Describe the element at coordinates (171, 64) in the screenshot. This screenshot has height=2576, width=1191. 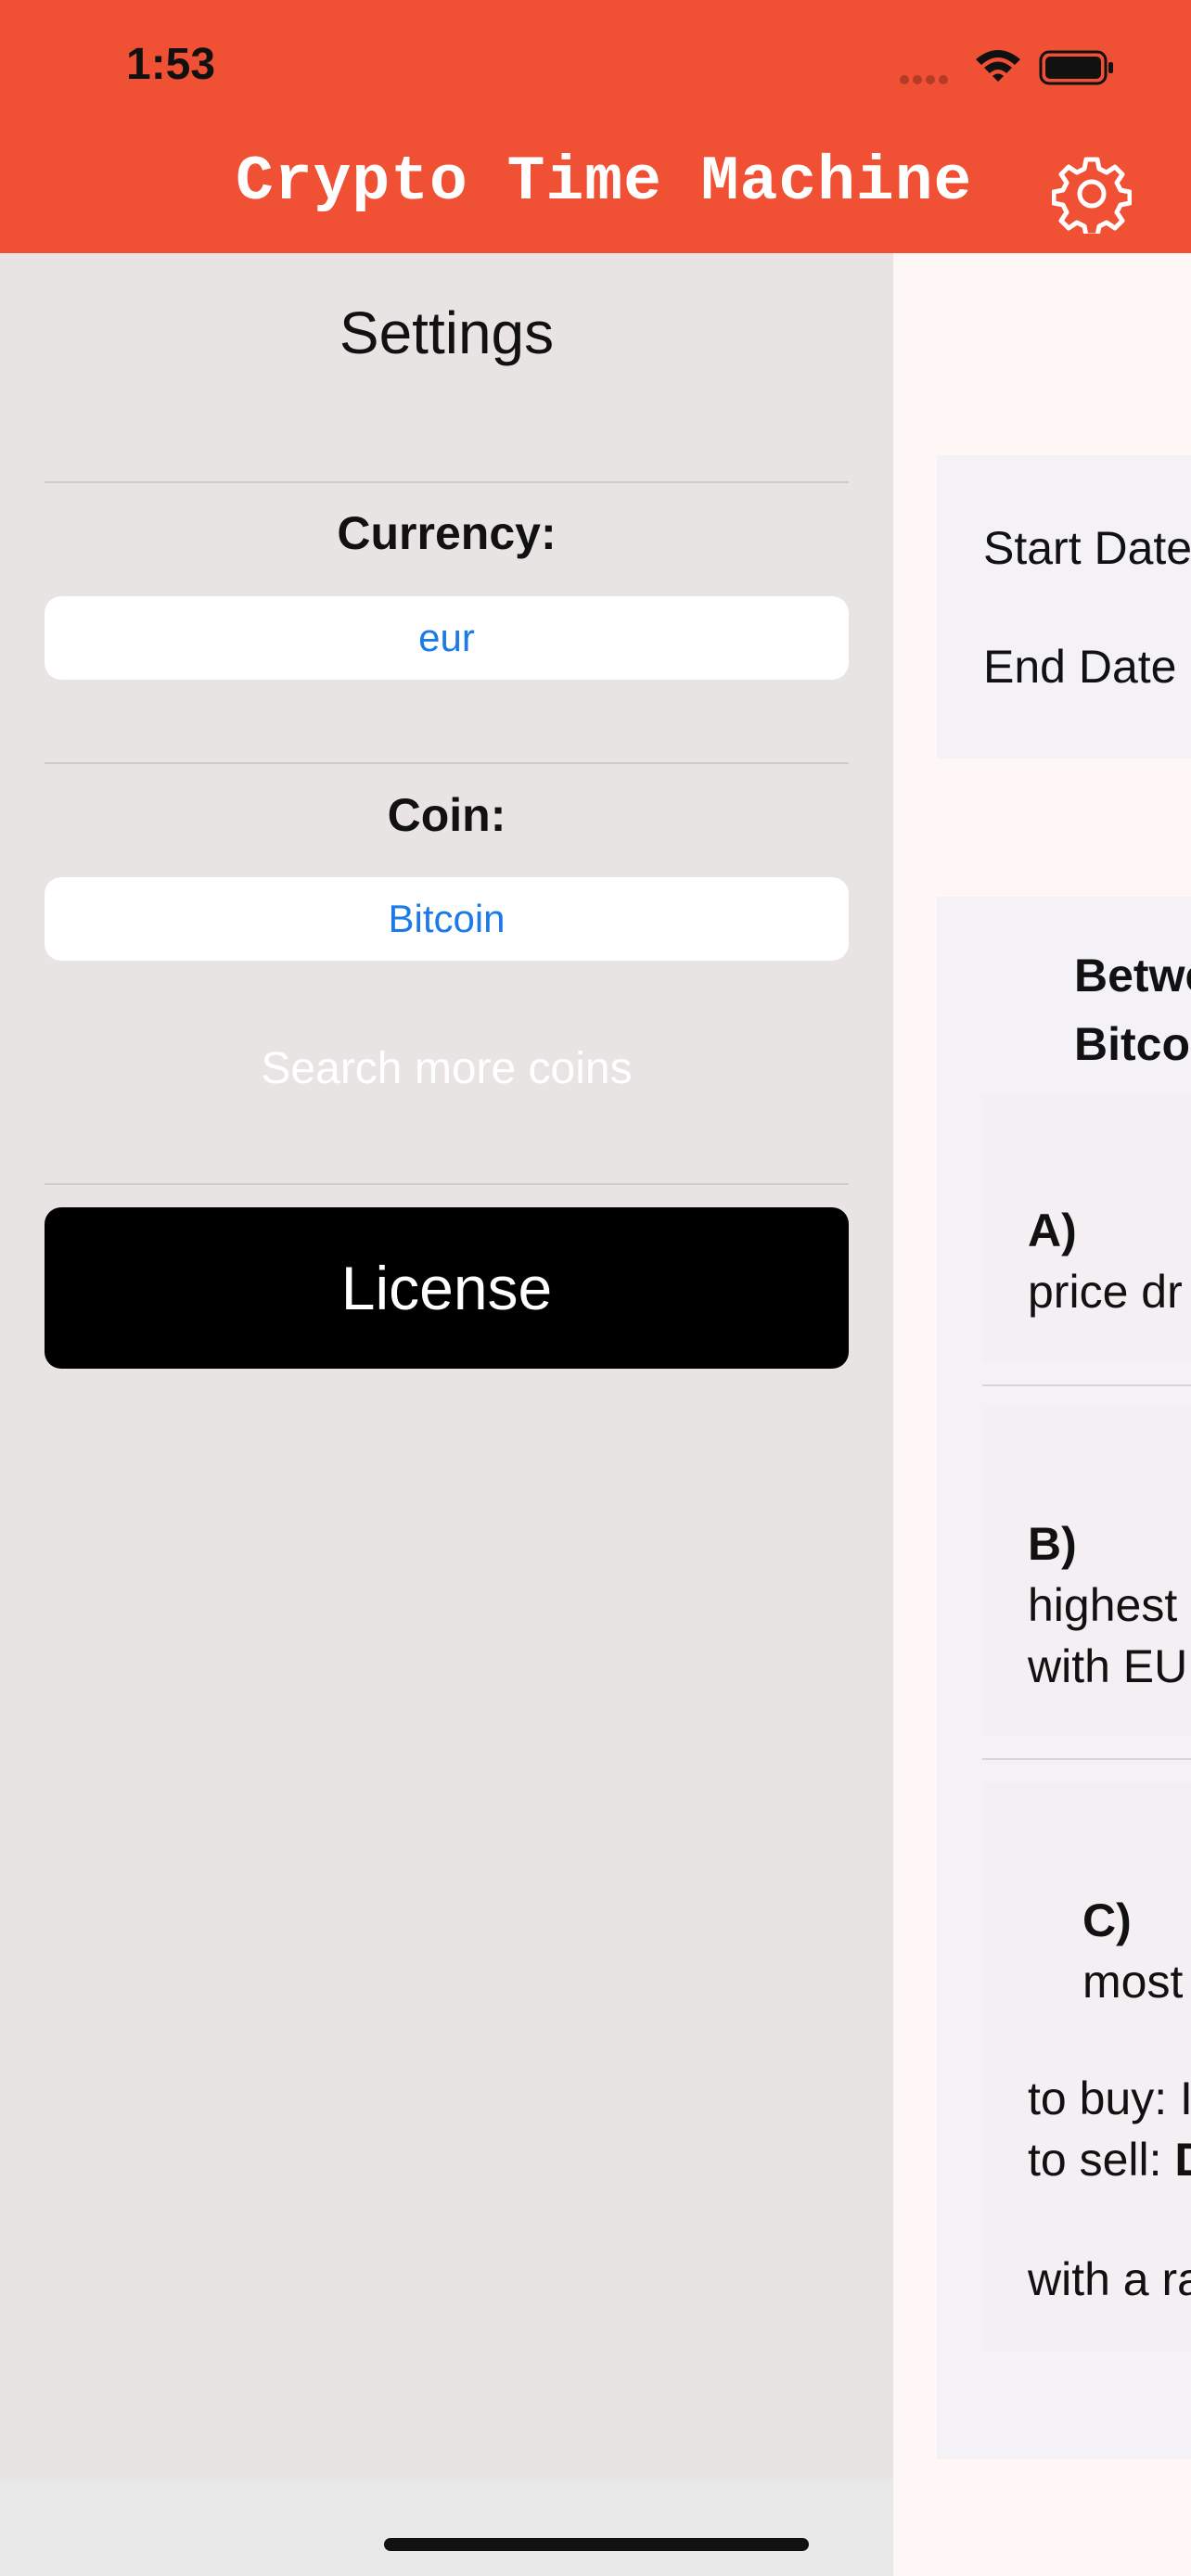
I see `status-time: 1:53` at that location.